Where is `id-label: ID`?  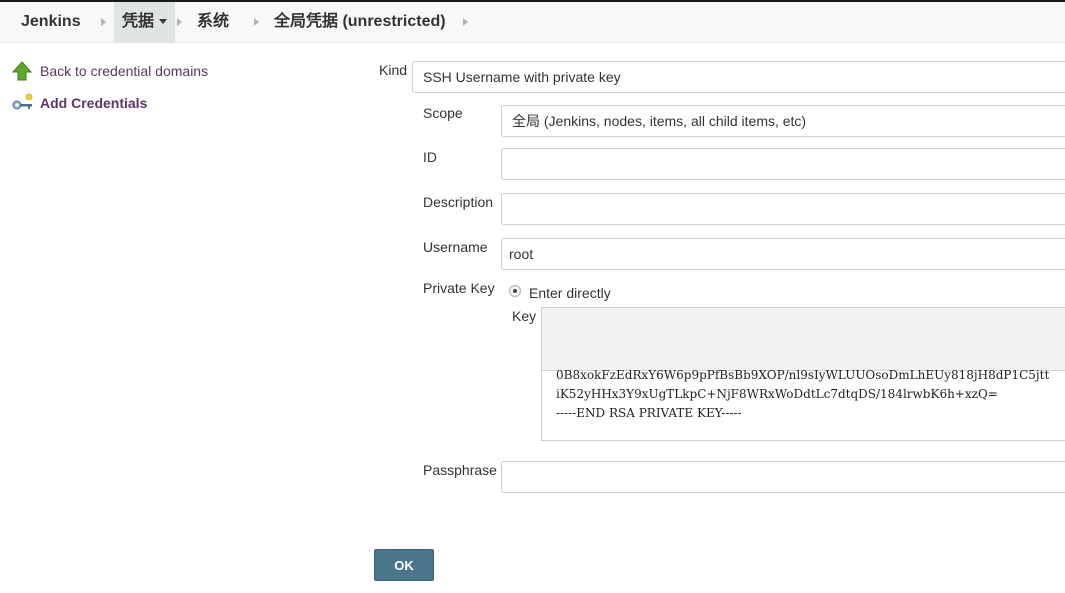
id-label: ID is located at coordinates (430, 157).